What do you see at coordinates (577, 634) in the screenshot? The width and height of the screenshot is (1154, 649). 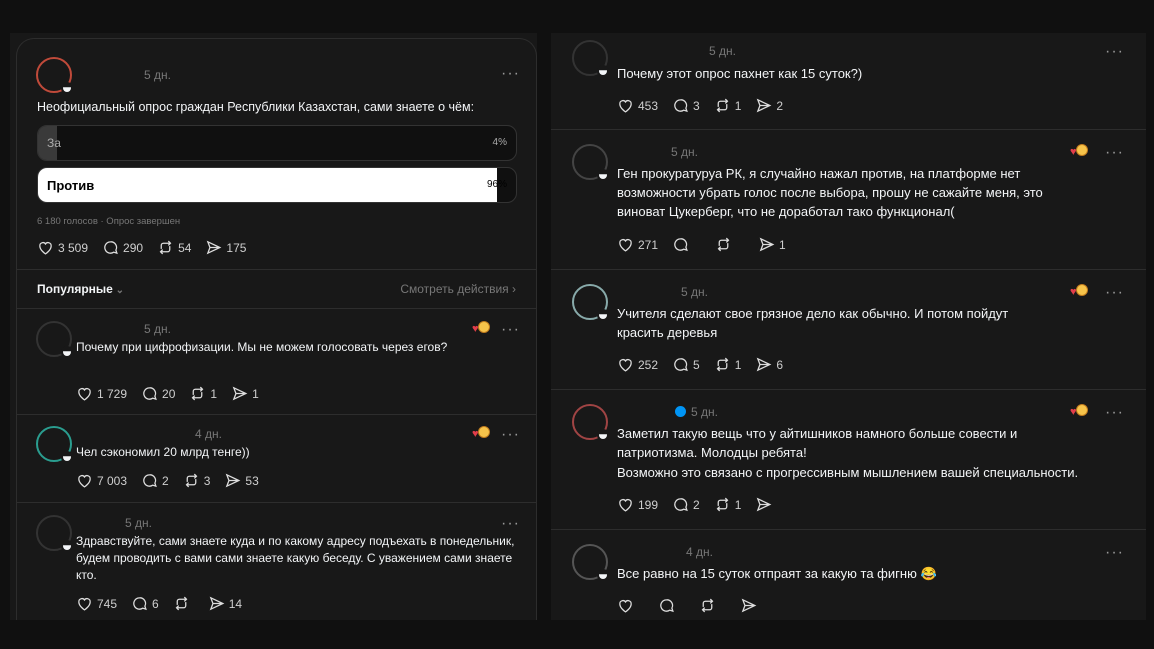 I see `frame-bottom` at bounding box center [577, 634].